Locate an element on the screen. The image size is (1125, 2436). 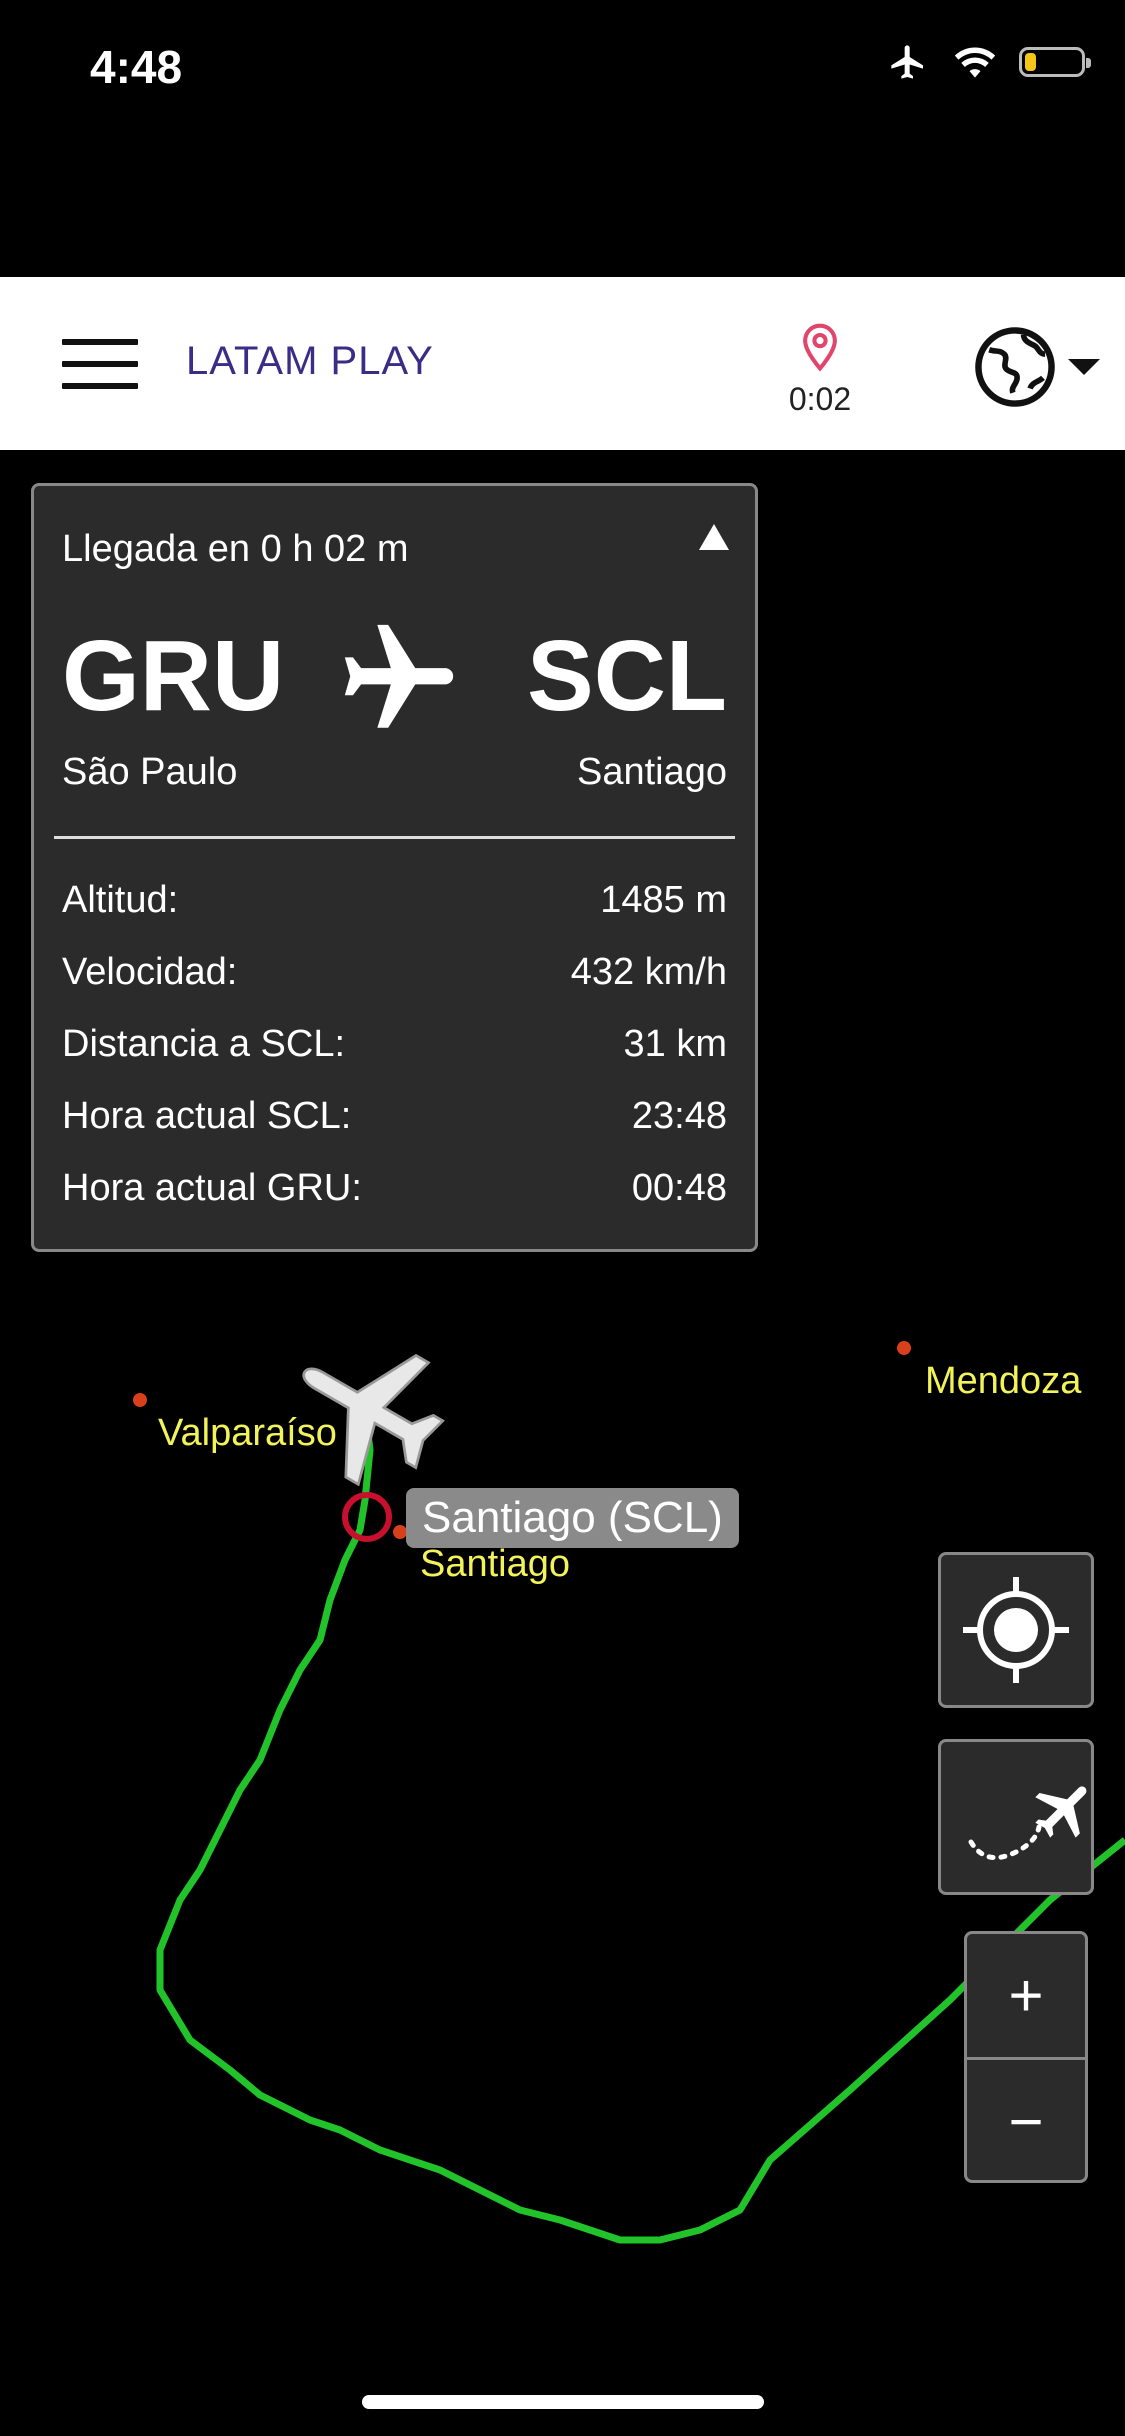
zoom-in-button: + is located at coordinates (1026, 1995).